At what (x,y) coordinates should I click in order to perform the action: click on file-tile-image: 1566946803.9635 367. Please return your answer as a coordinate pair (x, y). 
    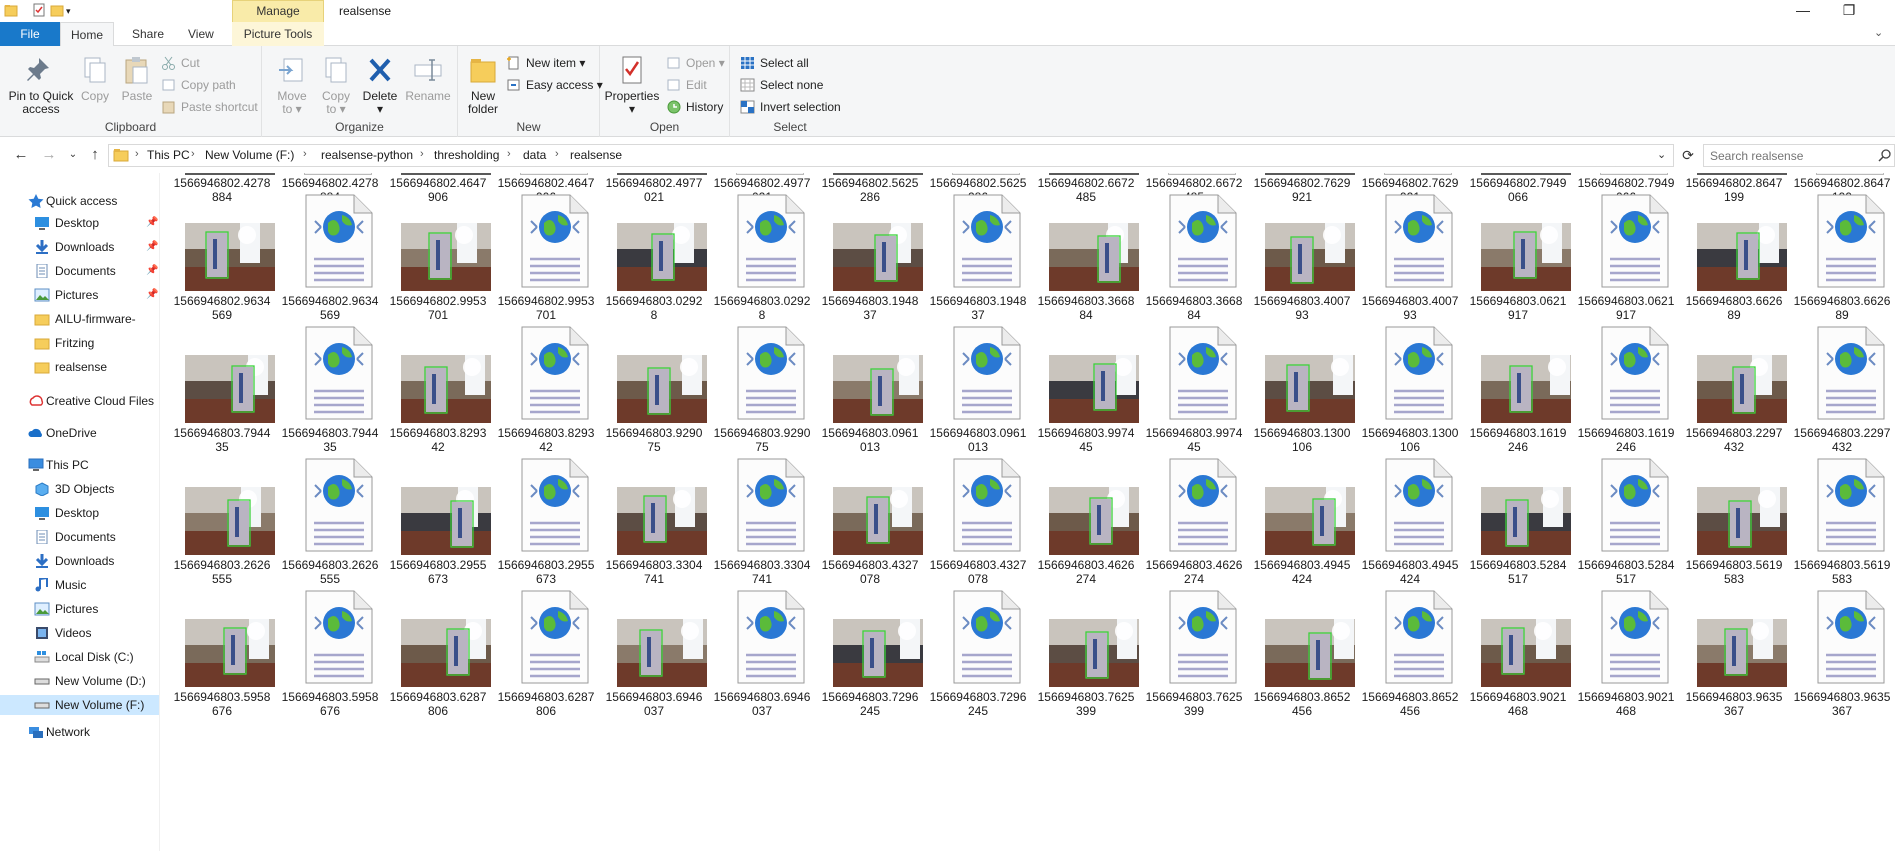
    Looking at the image, I should click on (1734, 648).